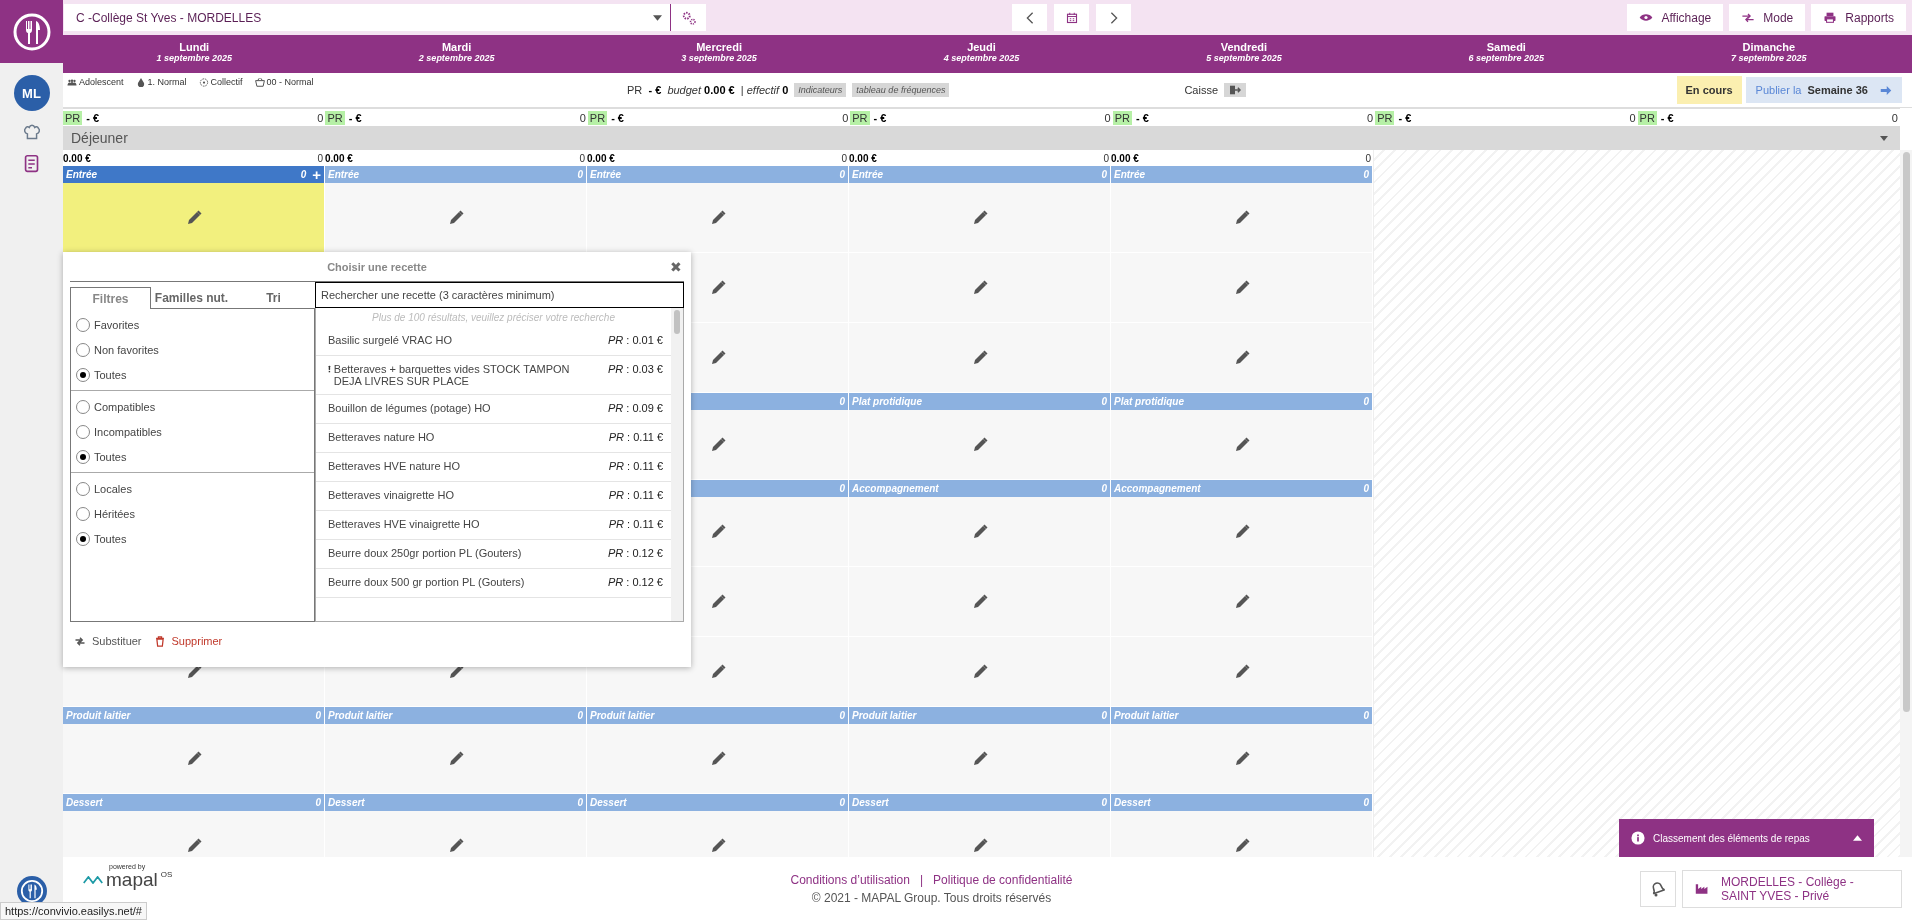  What do you see at coordinates (1030, 17) in the screenshot?
I see `previous-button` at bounding box center [1030, 17].